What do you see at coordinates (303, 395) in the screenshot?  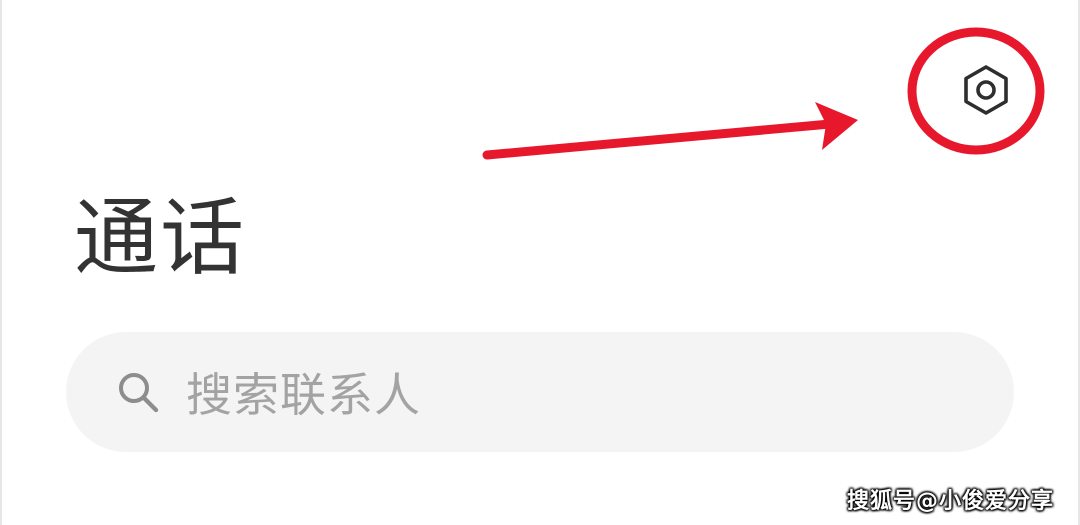 I see `search-placeholder: 搜索联系人` at bounding box center [303, 395].